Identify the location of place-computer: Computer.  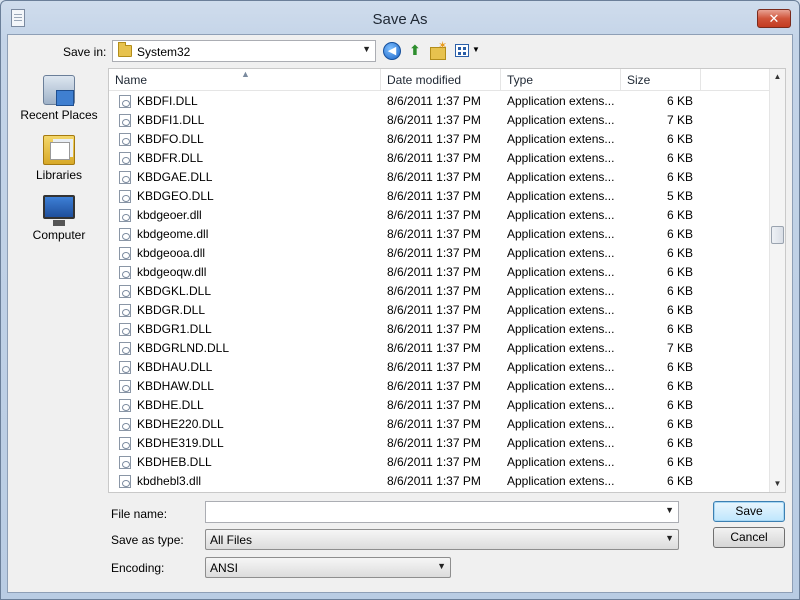
(59, 221).